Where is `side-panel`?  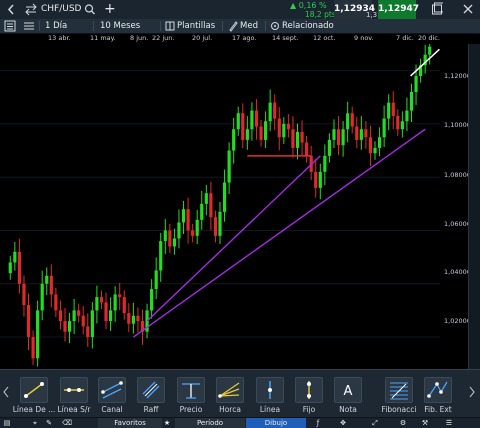 side-panel is located at coordinates (474, 206).